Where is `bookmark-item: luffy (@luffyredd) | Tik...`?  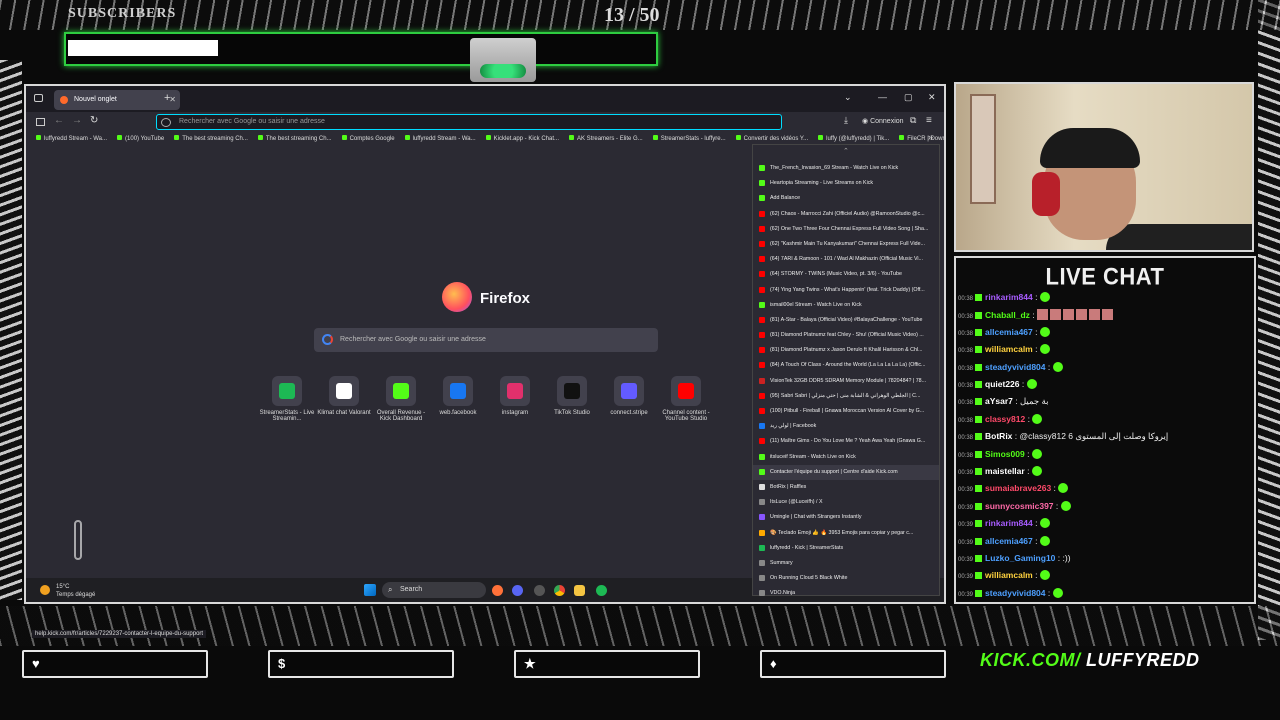
bookmark-item: luffy (@luffyredd) | Tik... is located at coordinates (853, 137).